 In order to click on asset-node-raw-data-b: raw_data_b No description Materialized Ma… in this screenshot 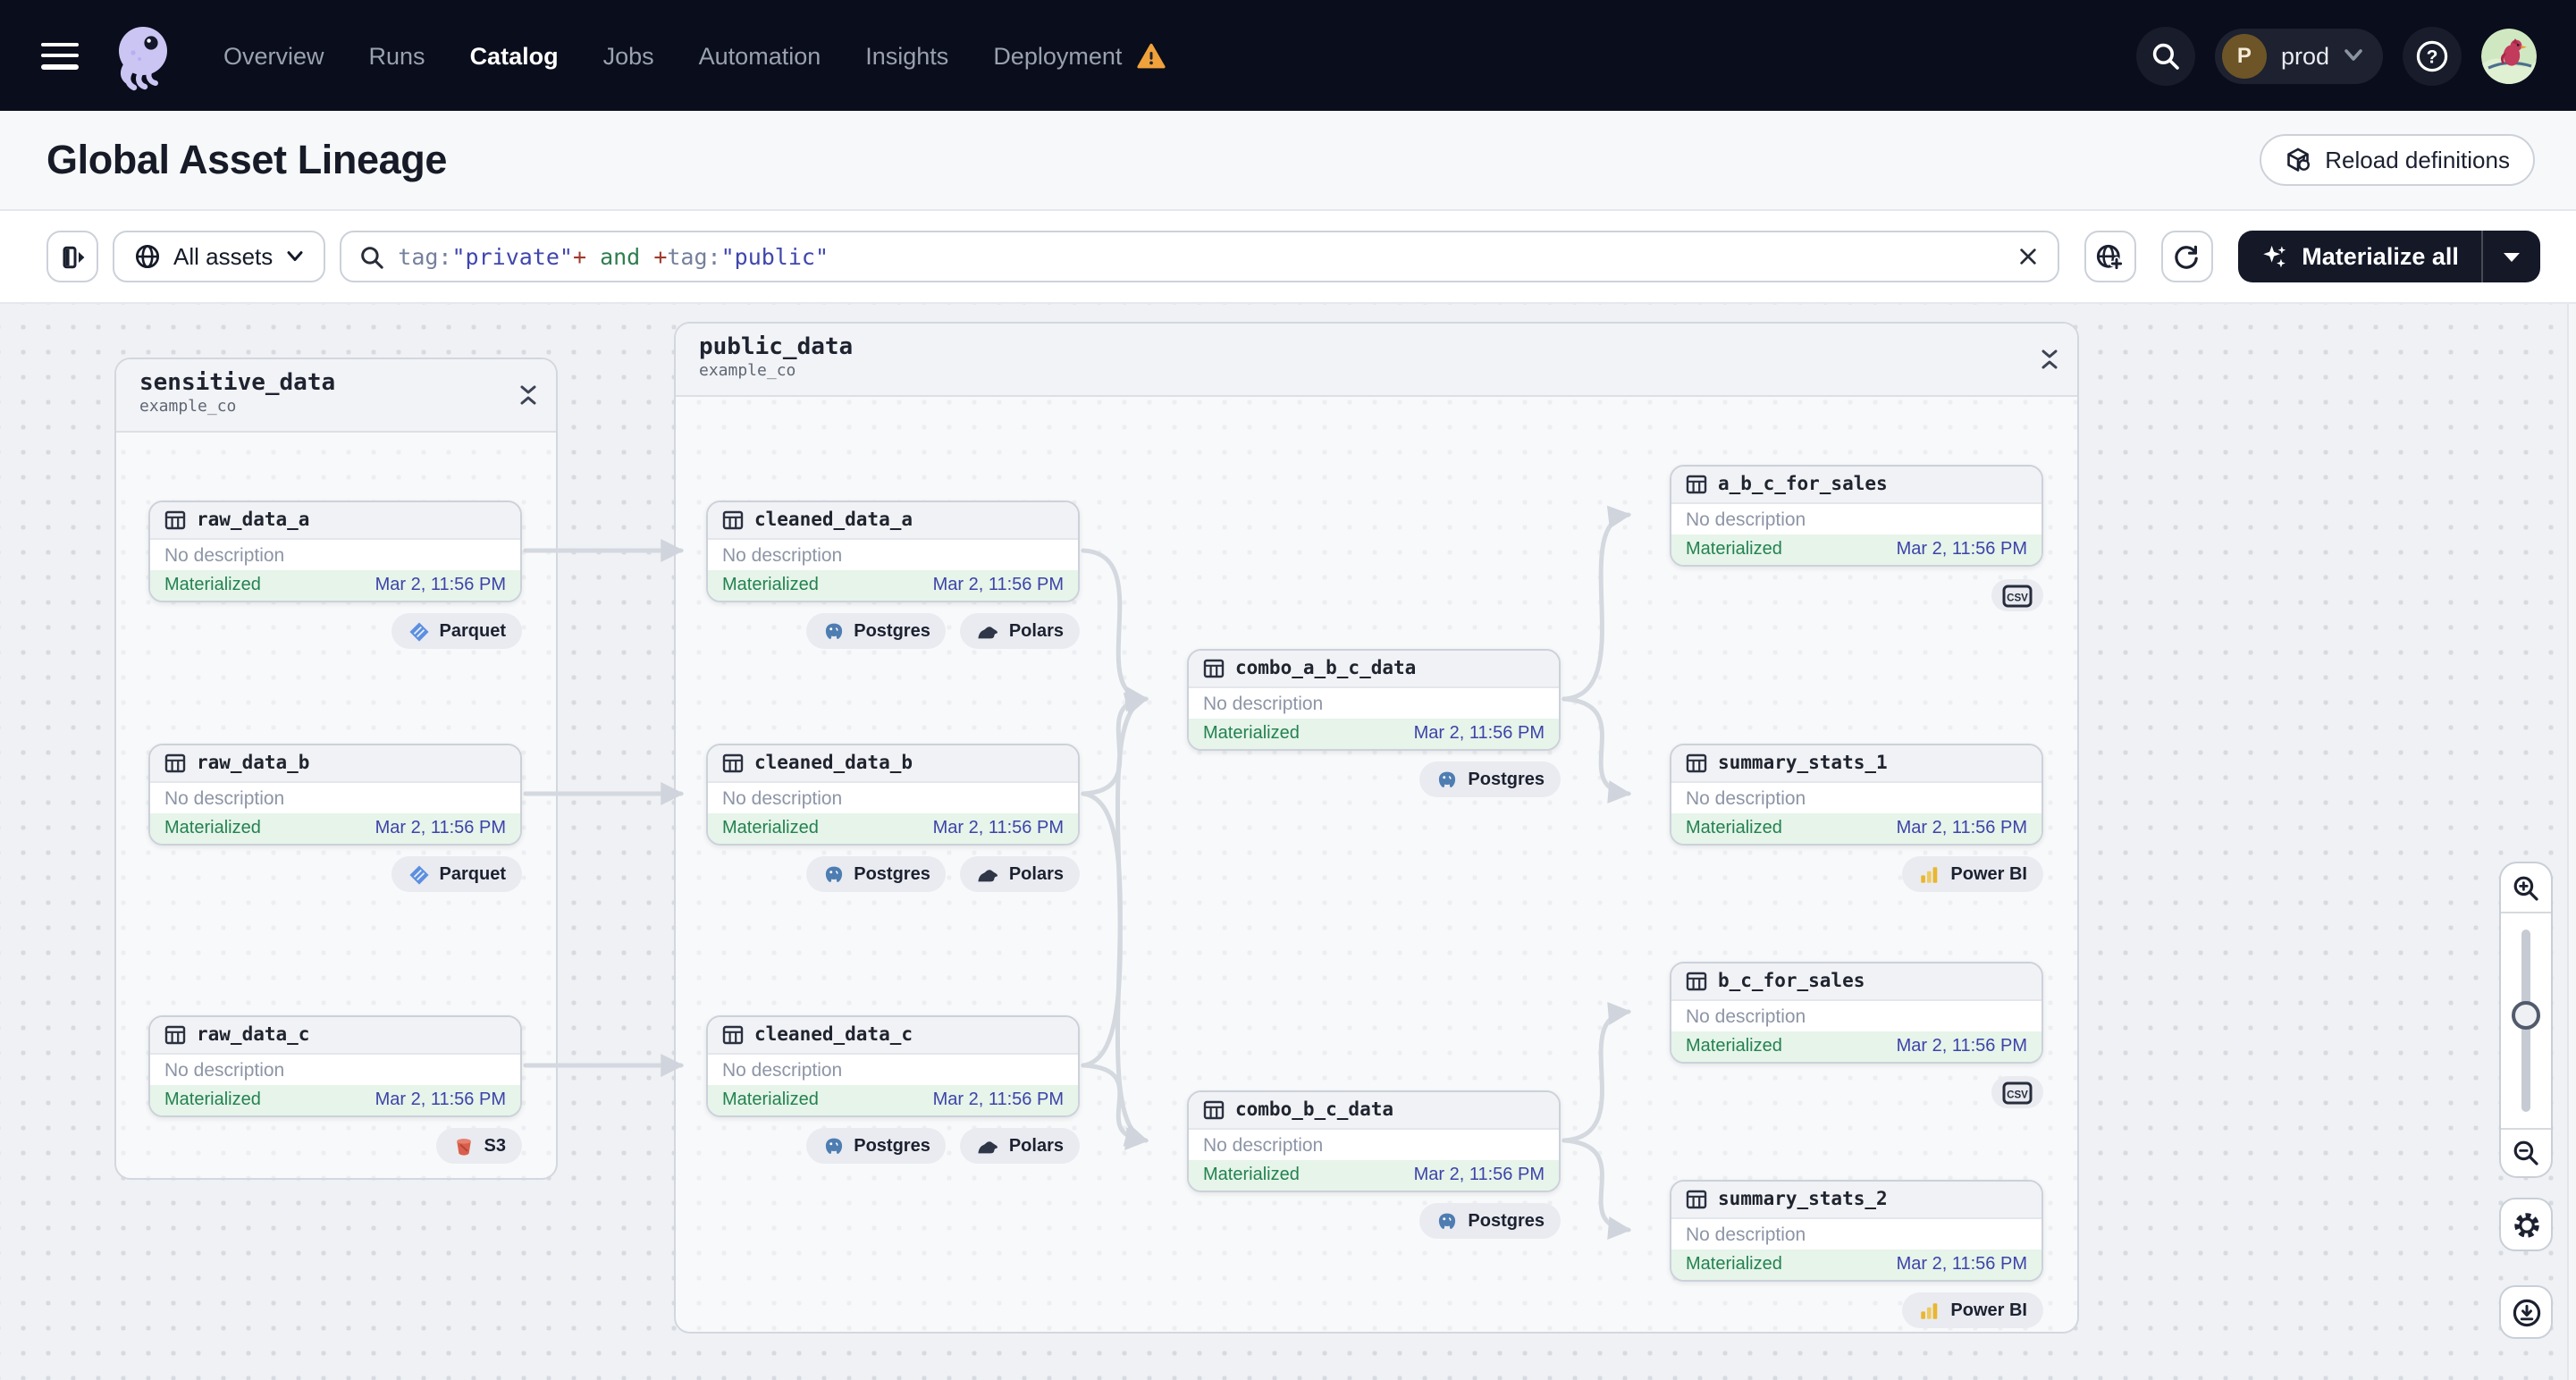, I will do `click(335, 795)`.